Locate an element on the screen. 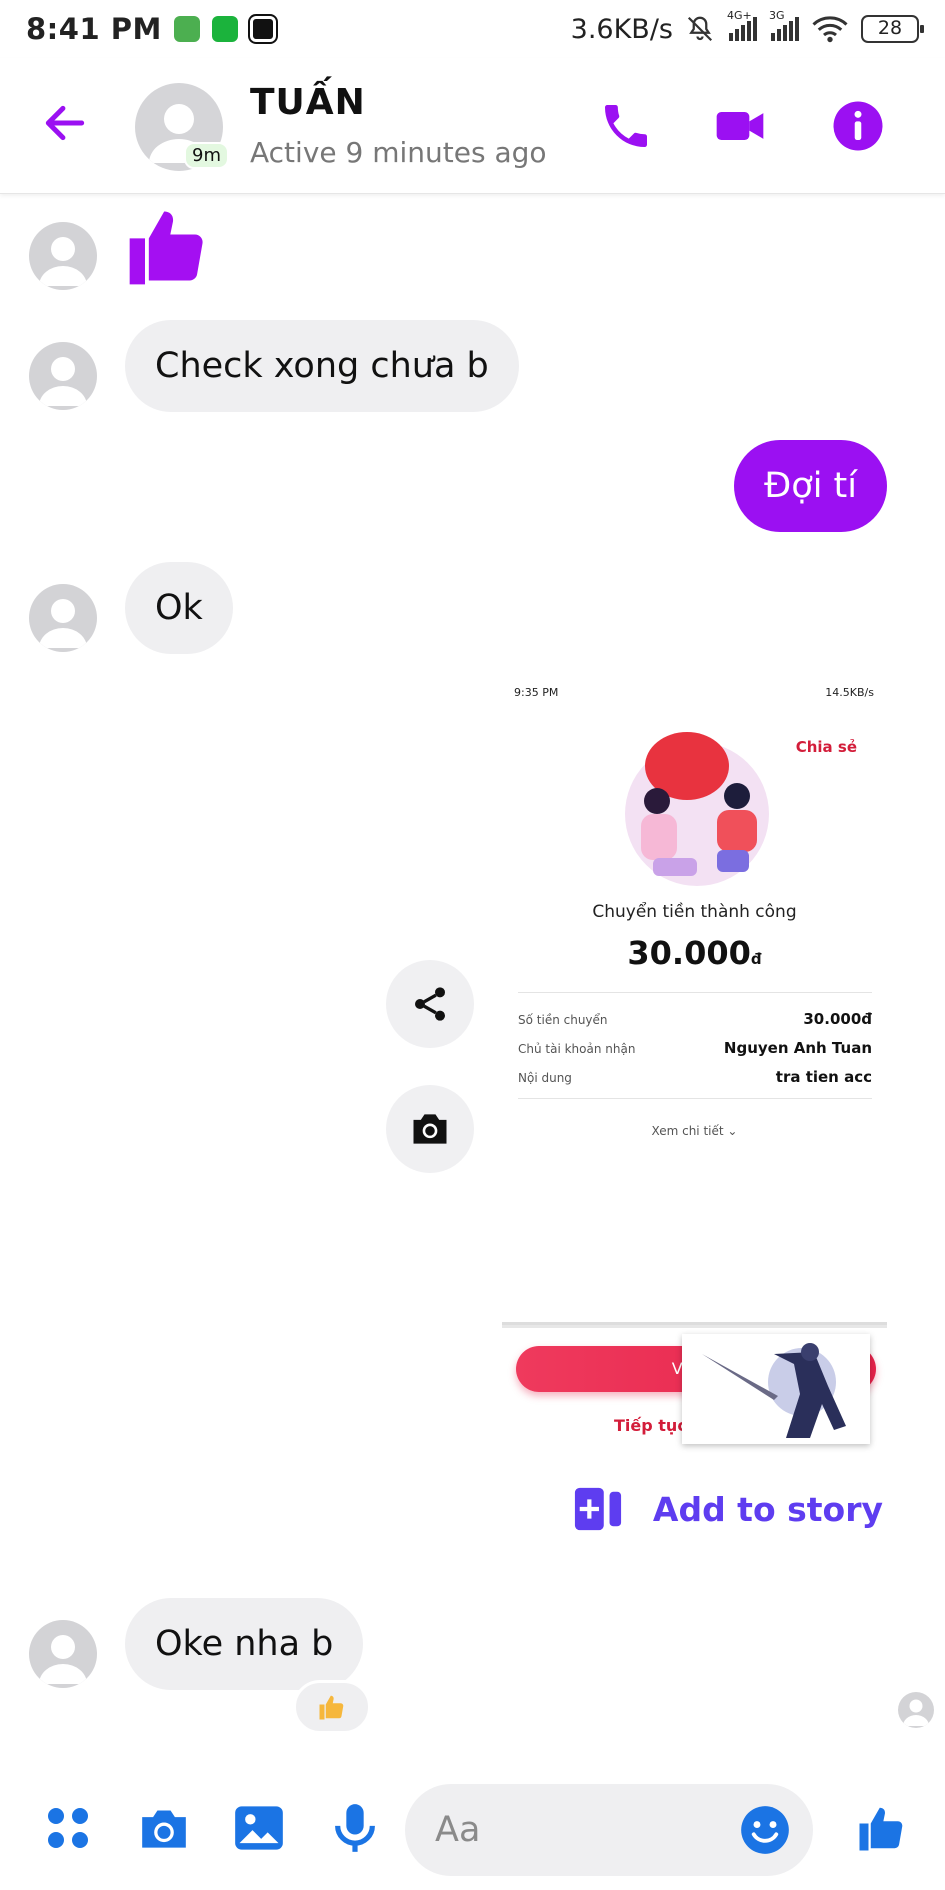 This screenshot has width=945, height=1890. battery-indicator: 28 is located at coordinates (892, 29).